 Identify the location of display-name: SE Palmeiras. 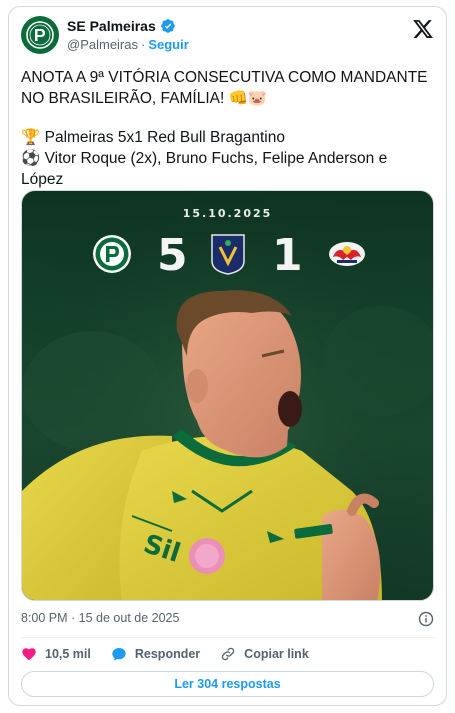
(111, 26).